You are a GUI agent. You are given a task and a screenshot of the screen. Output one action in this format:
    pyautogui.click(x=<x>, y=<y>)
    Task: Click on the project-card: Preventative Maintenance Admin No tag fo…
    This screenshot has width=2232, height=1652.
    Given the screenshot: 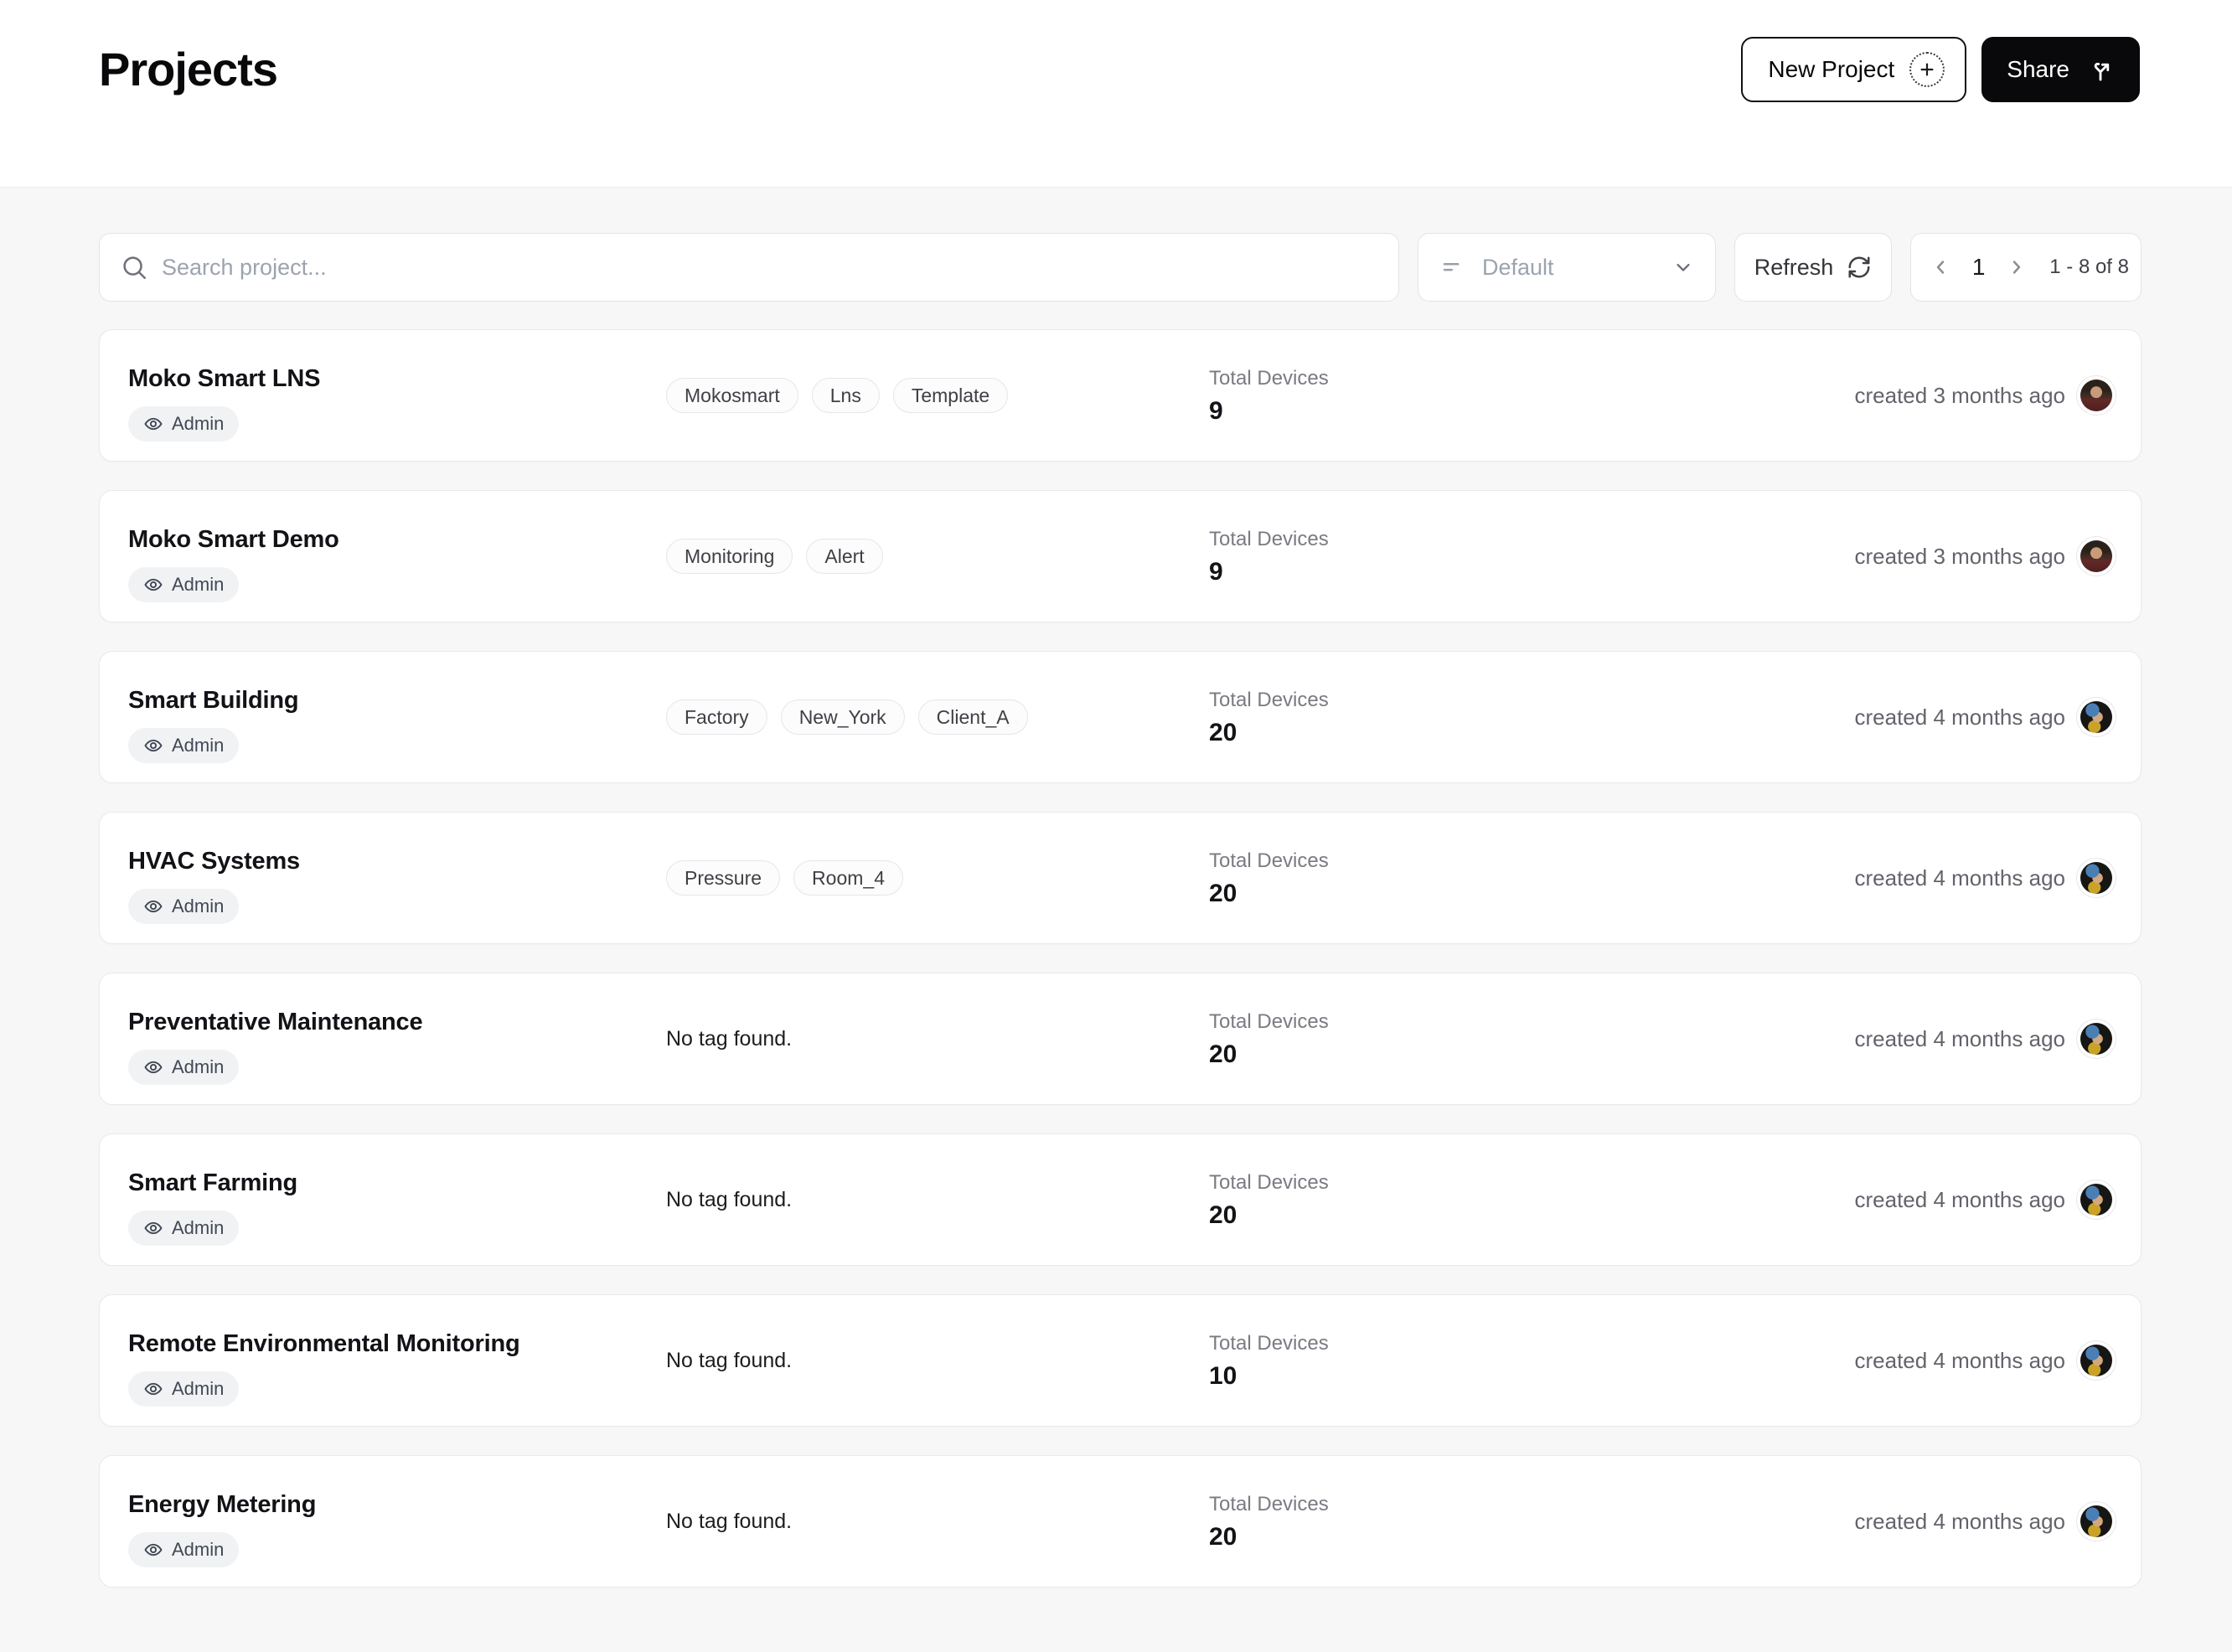 What is the action you would take?
    pyautogui.click(x=1120, y=1039)
    